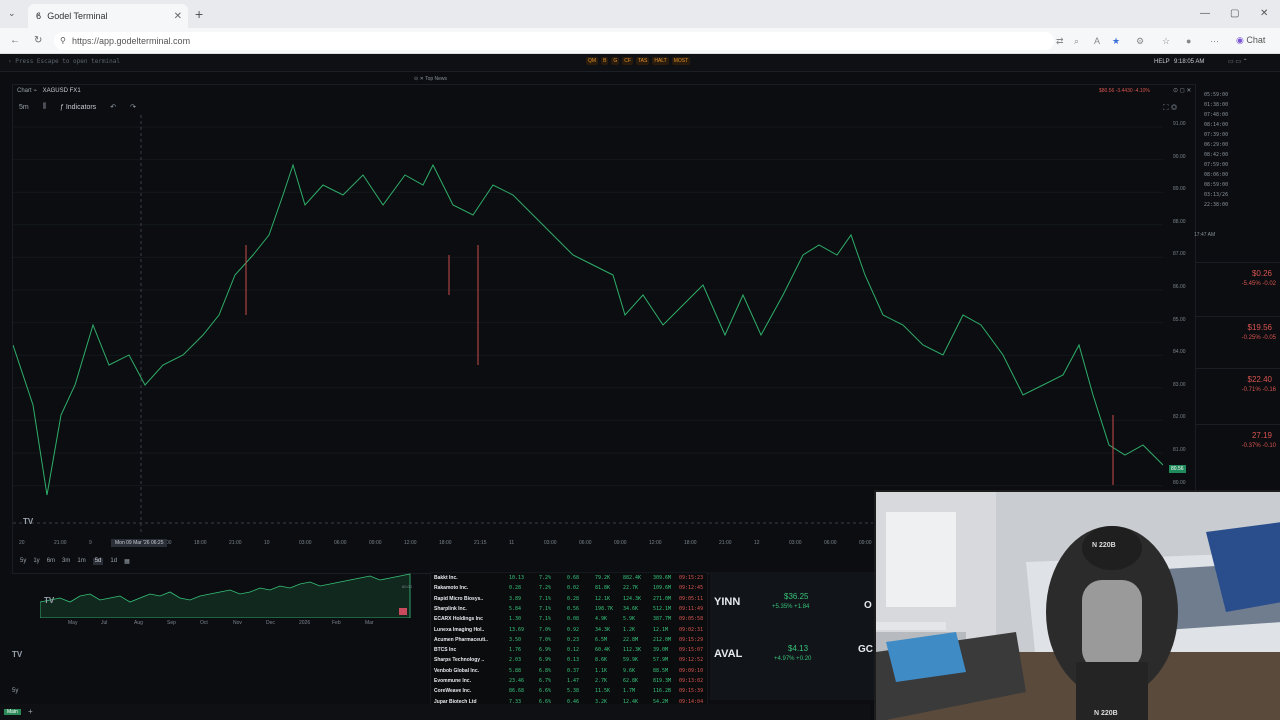  Describe the element at coordinates (1216, 155) in the screenshot. I see `alert-time: 08:42:00` at that location.